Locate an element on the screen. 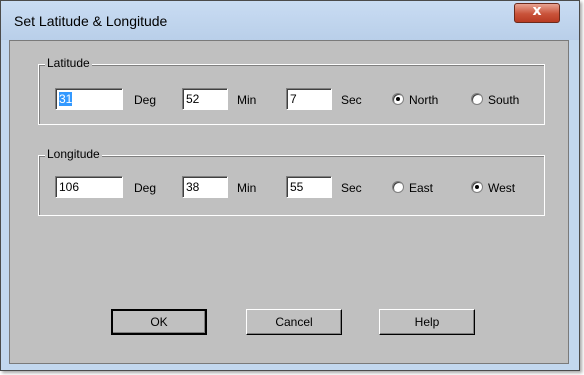  north-label: North is located at coordinates (423, 100).